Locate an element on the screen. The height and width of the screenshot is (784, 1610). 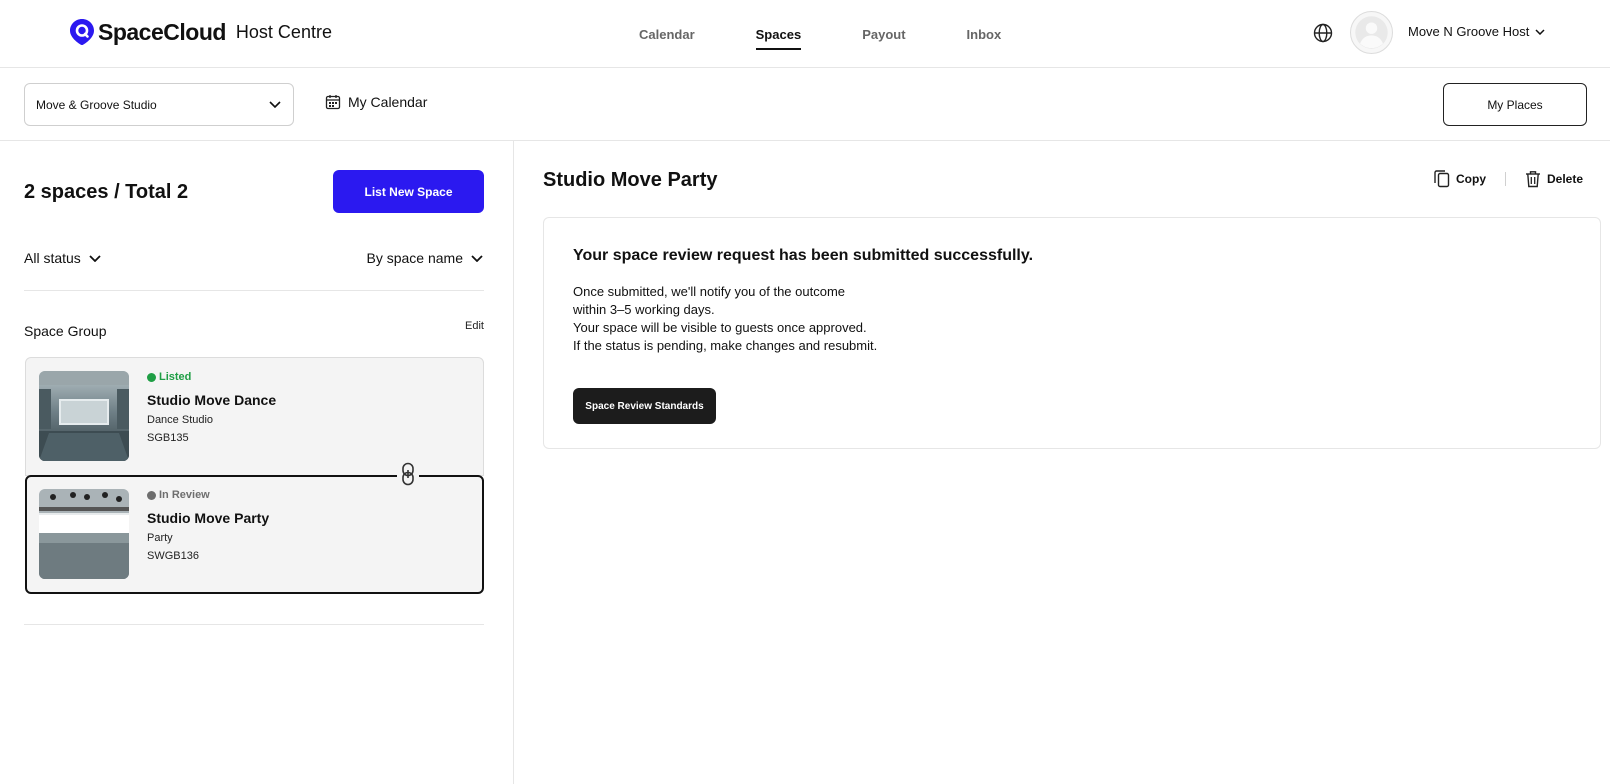
sort-label: By space name is located at coordinates (415, 258).